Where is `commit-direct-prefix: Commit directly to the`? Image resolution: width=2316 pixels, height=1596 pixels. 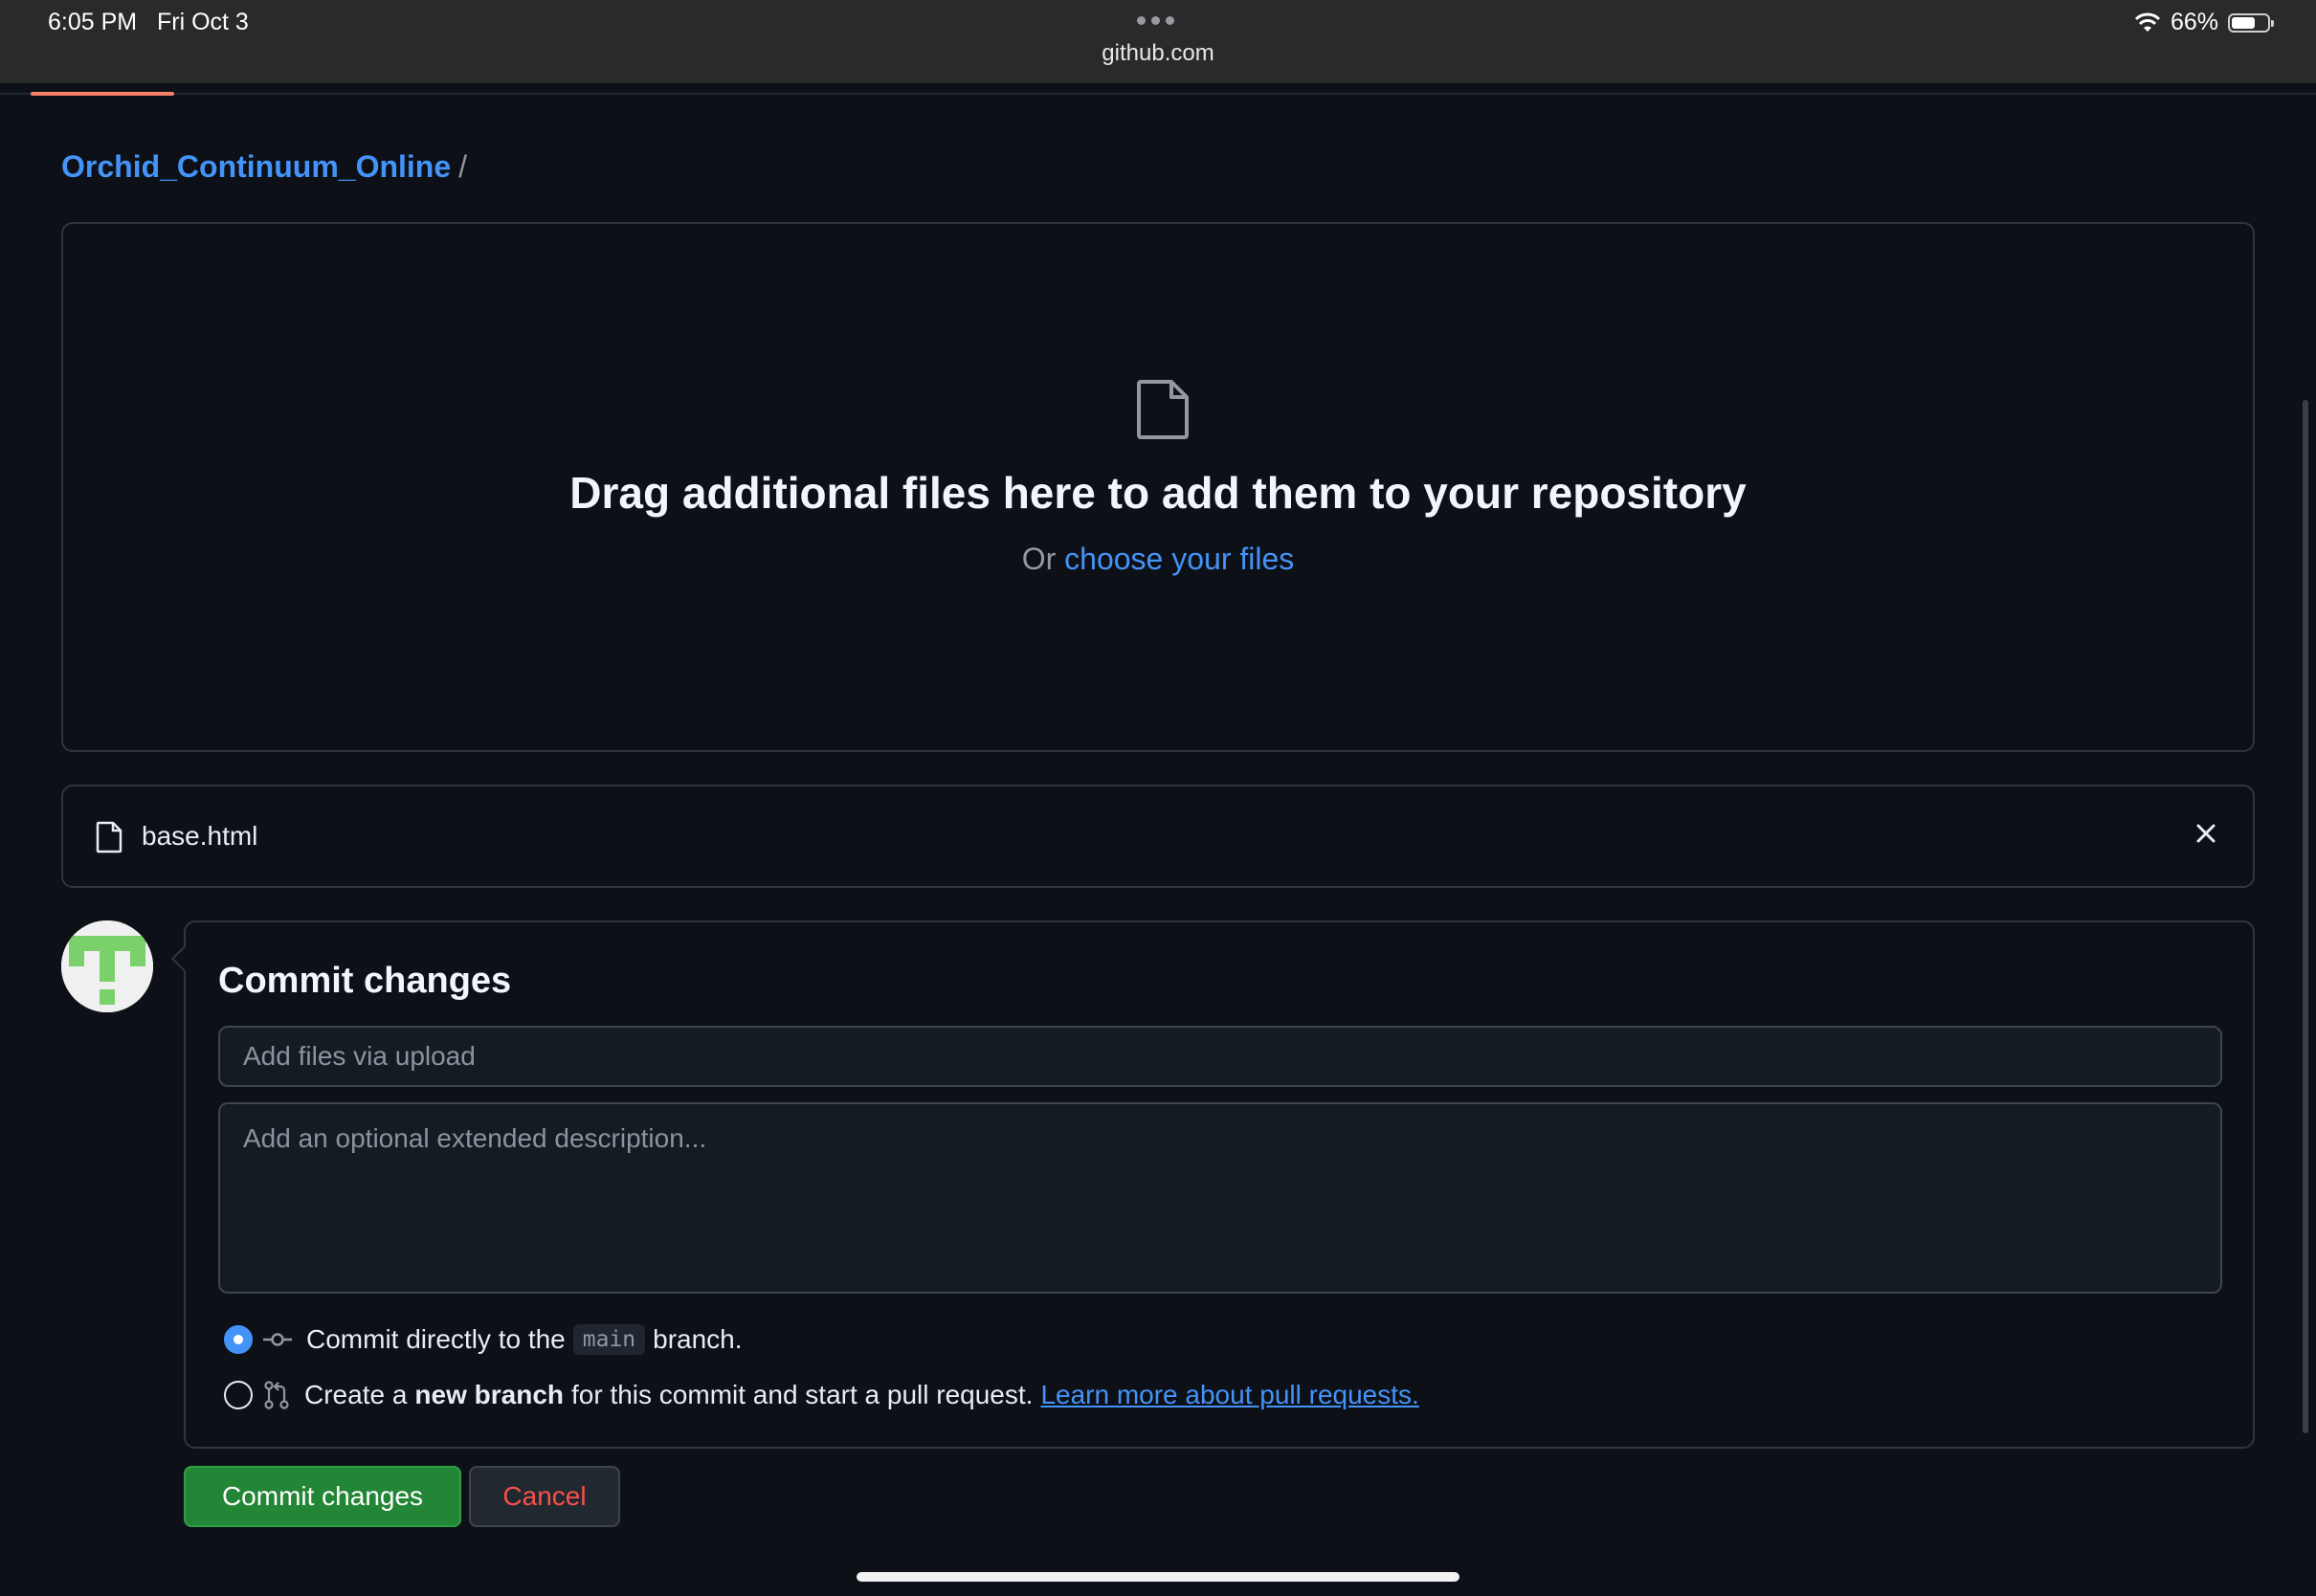 commit-direct-prefix: Commit directly to the is located at coordinates (436, 1339).